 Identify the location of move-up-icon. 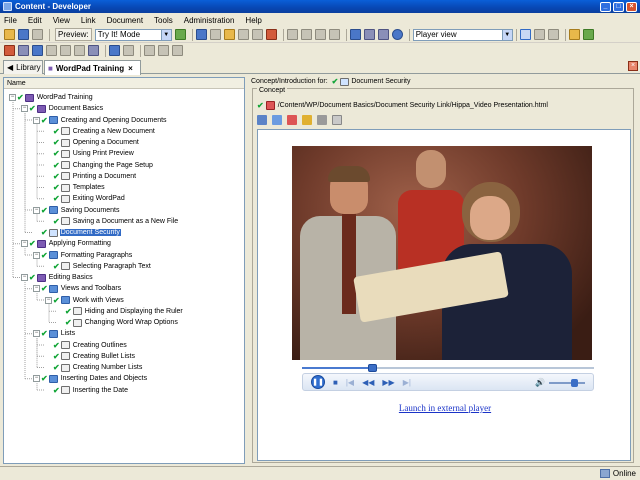
(114, 50).